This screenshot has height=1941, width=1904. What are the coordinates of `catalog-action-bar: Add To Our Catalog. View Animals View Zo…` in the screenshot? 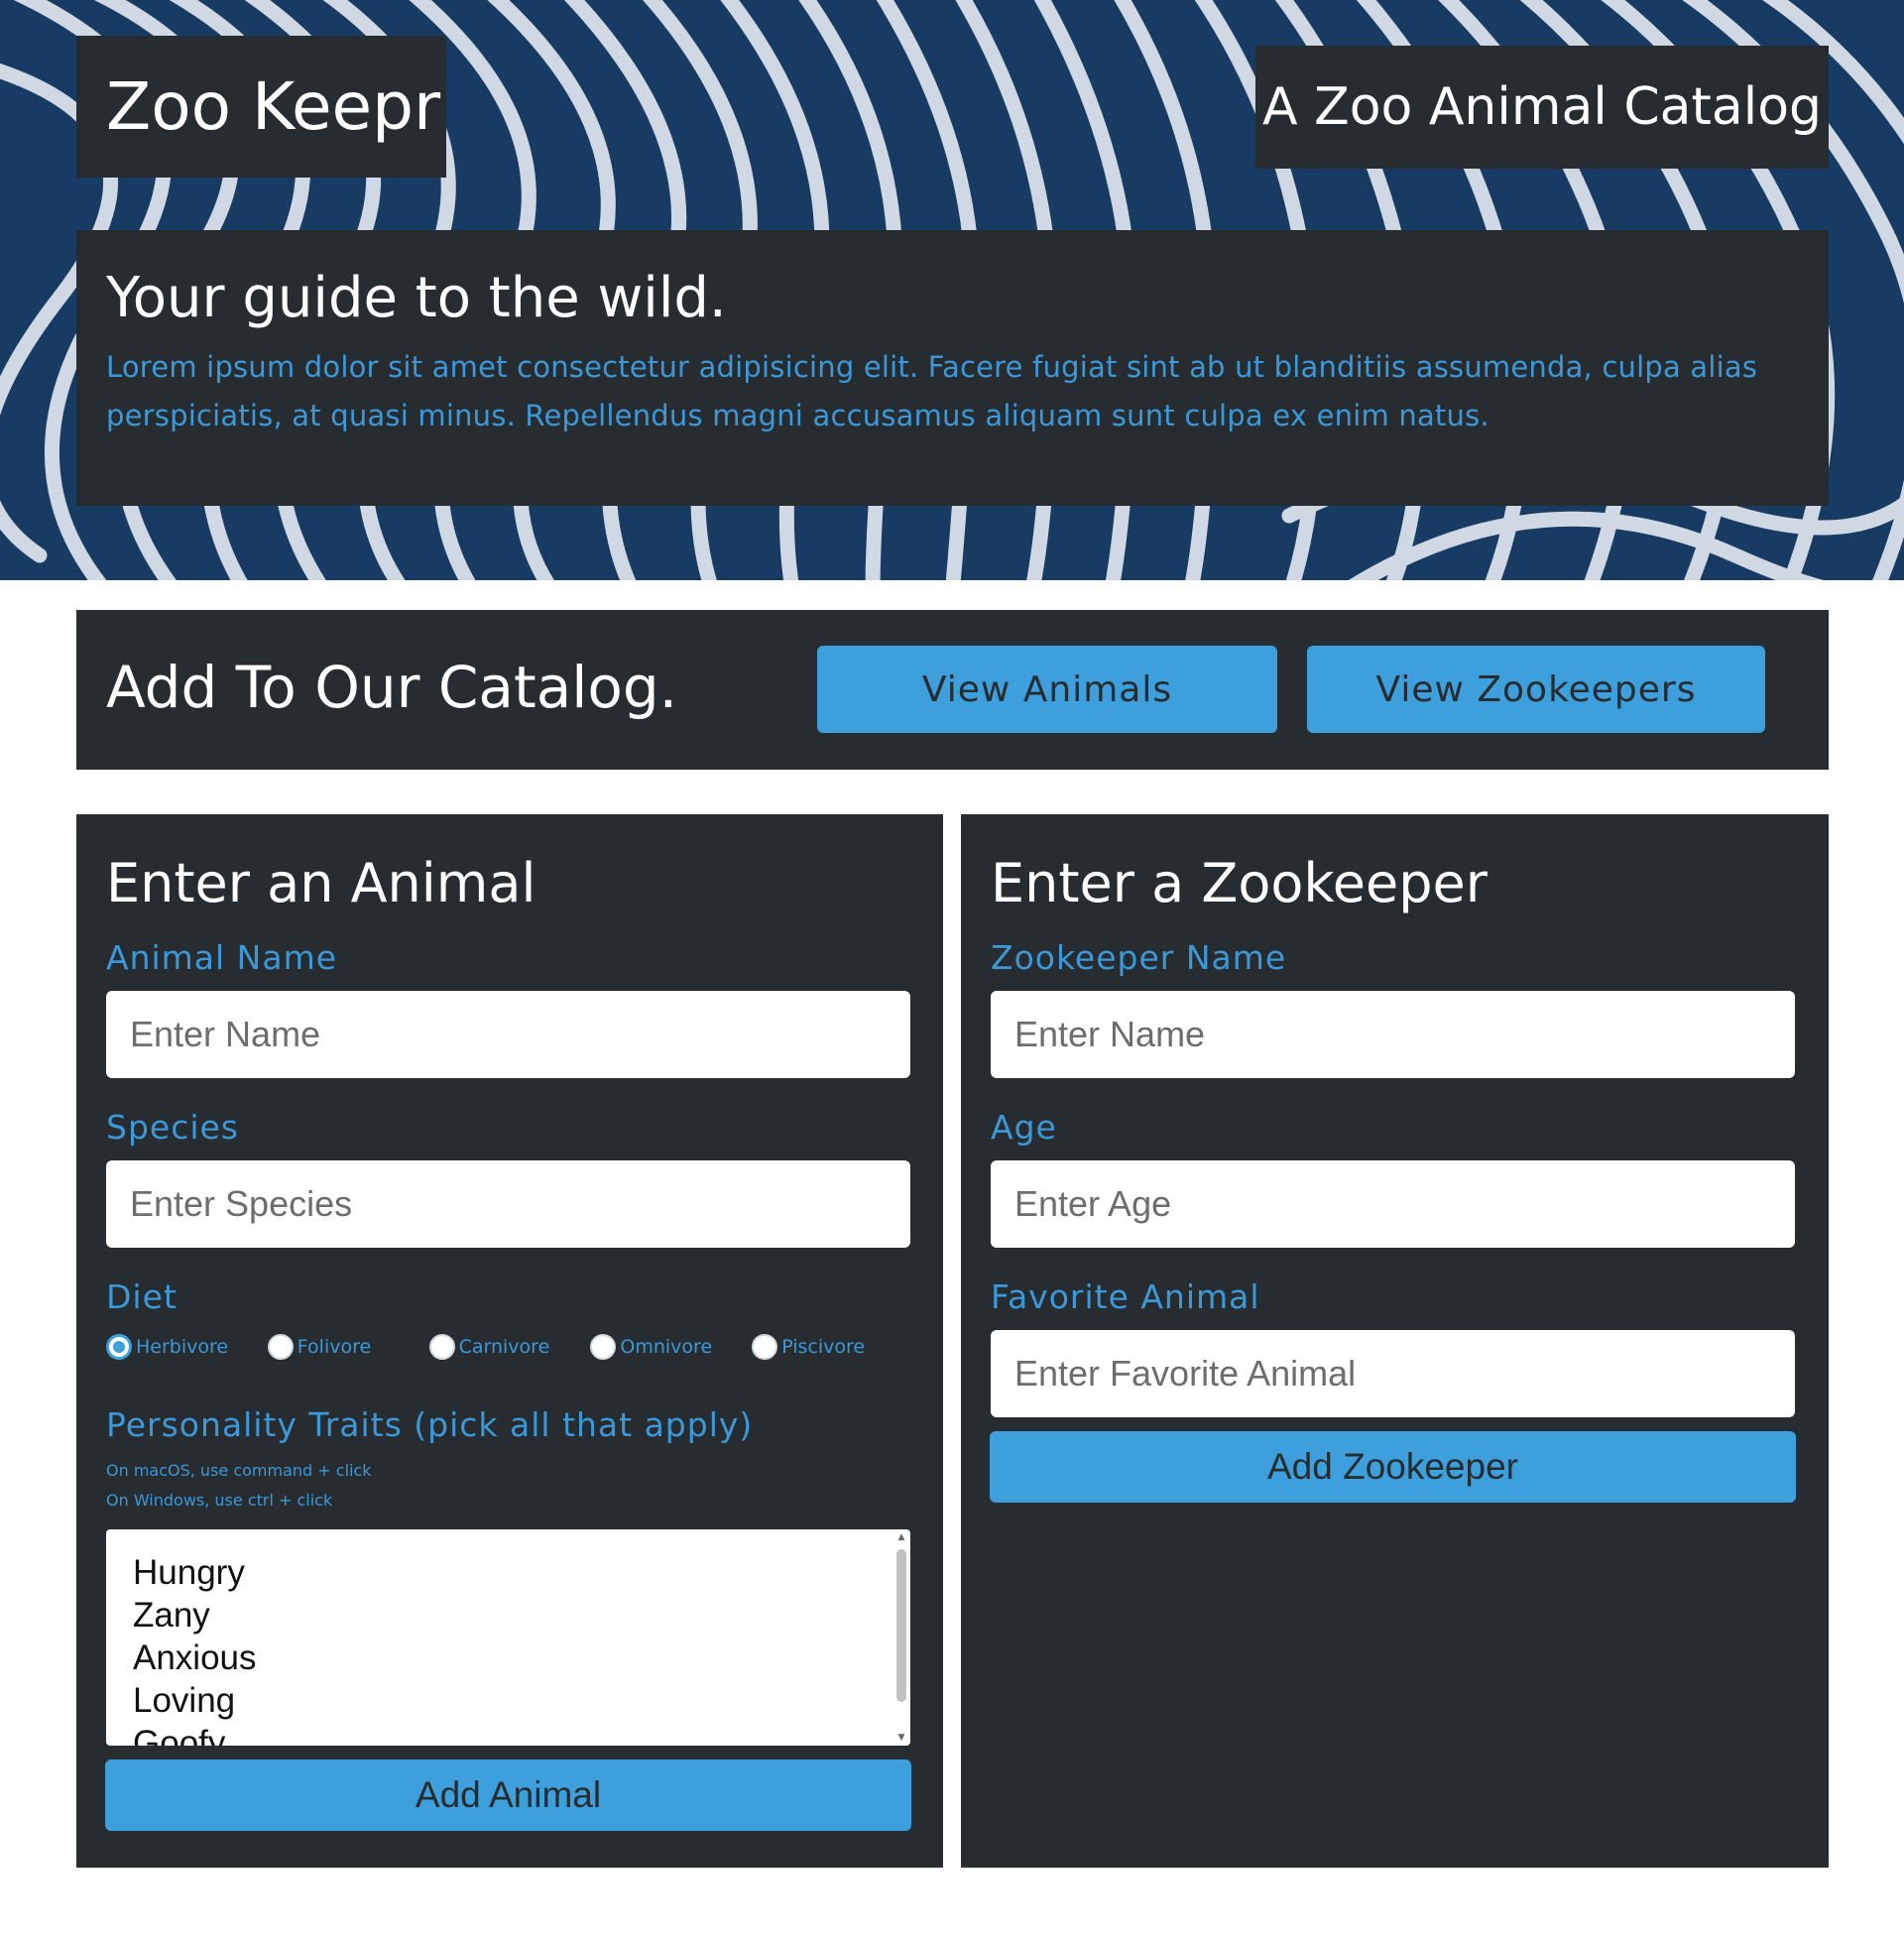 It's located at (952, 690).